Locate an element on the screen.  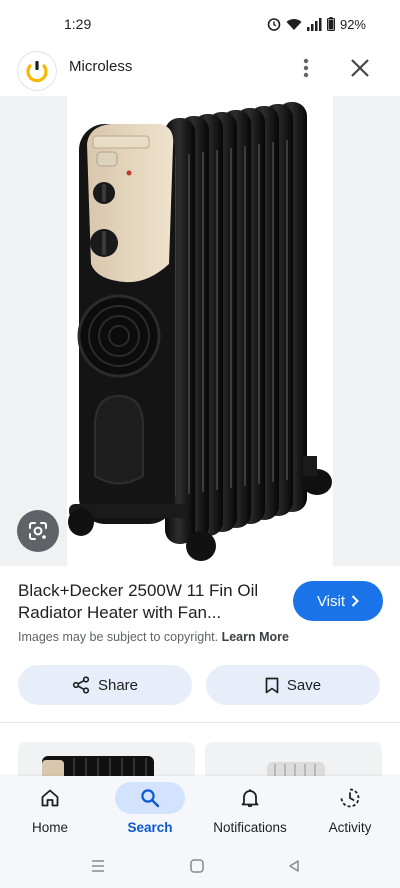
microless-logo-icon is located at coordinates (37, 71).